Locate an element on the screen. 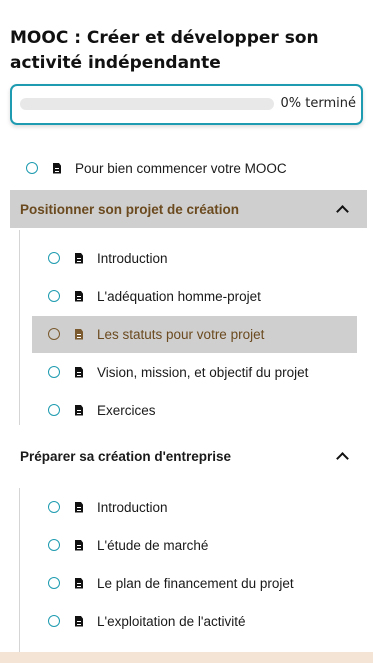 Image resolution: width=373 pixels, height=663 pixels. progress-label: 0% terminé is located at coordinates (318, 103).